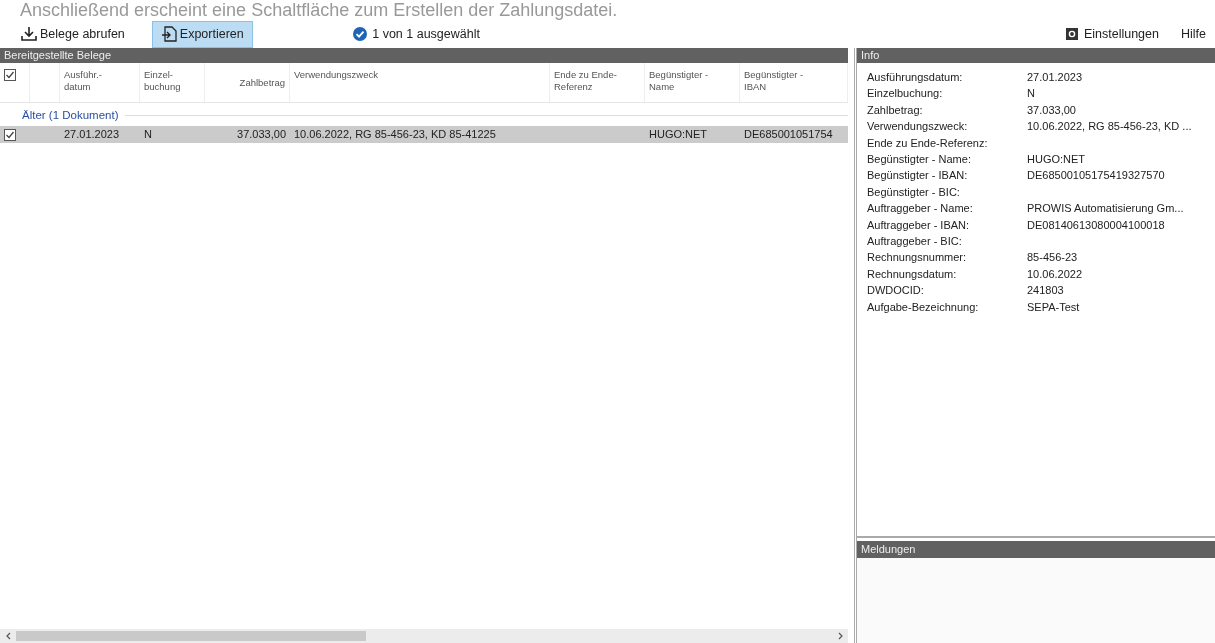 The width and height of the screenshot is (1215, 643). Describe the element at coordinates (1193, 34) in the screenshot. I see `help-button: Hilfe` at that location.